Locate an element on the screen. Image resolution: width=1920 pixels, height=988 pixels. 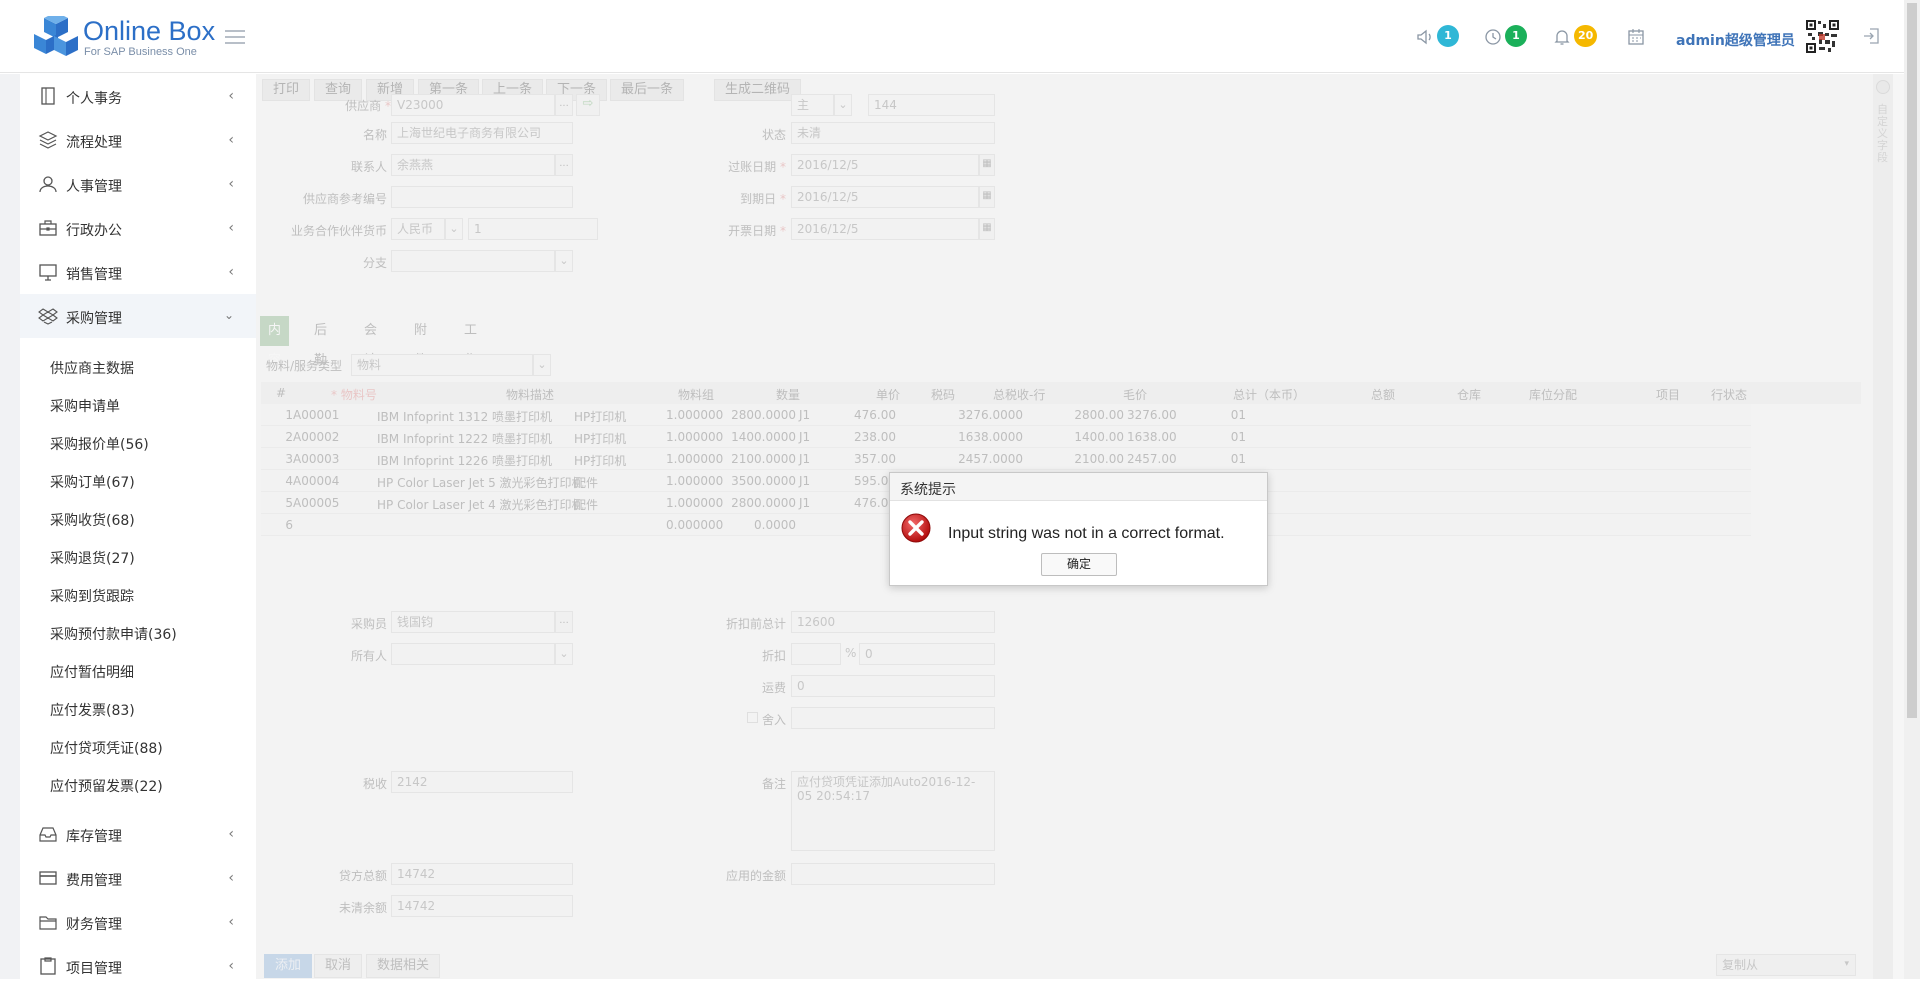
cell-item-group: 配件 is located at coordinates (586, 504).